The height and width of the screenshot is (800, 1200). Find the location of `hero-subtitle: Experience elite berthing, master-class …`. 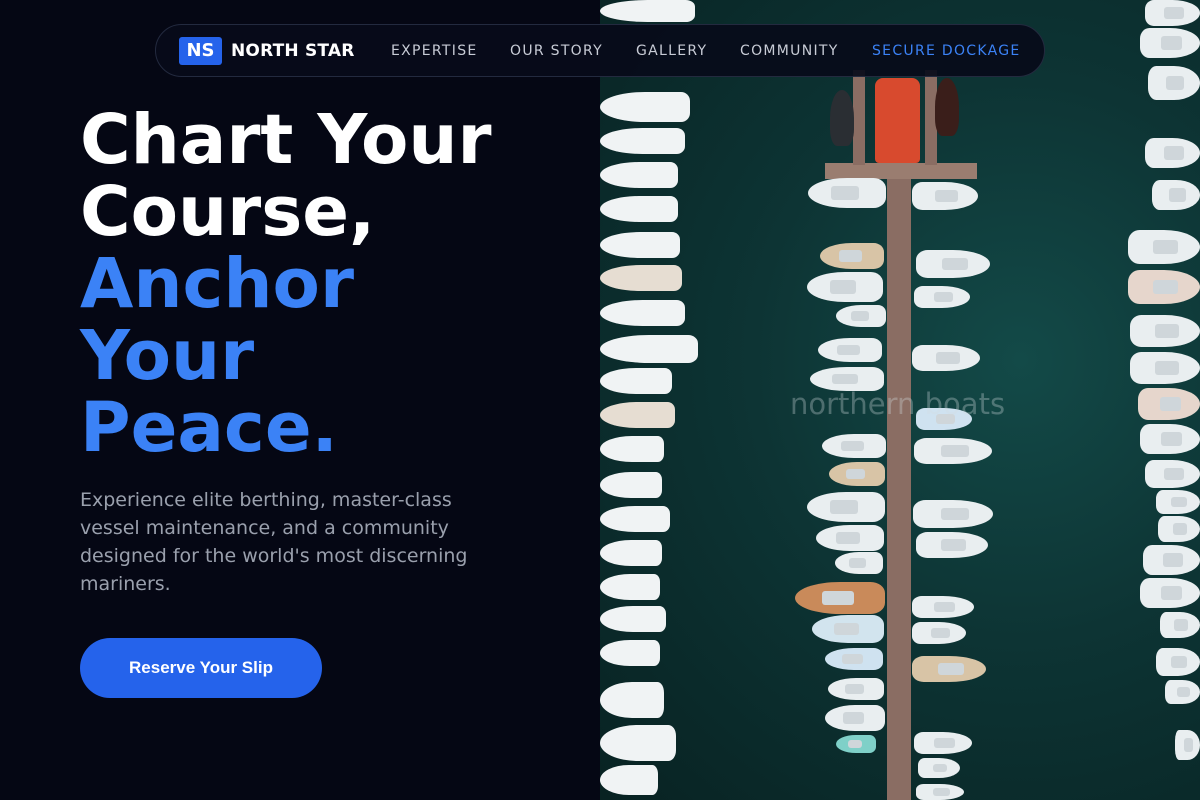

hero-subtitle: Experience elite berthing, master-class … is located at coordinates (274, 542).